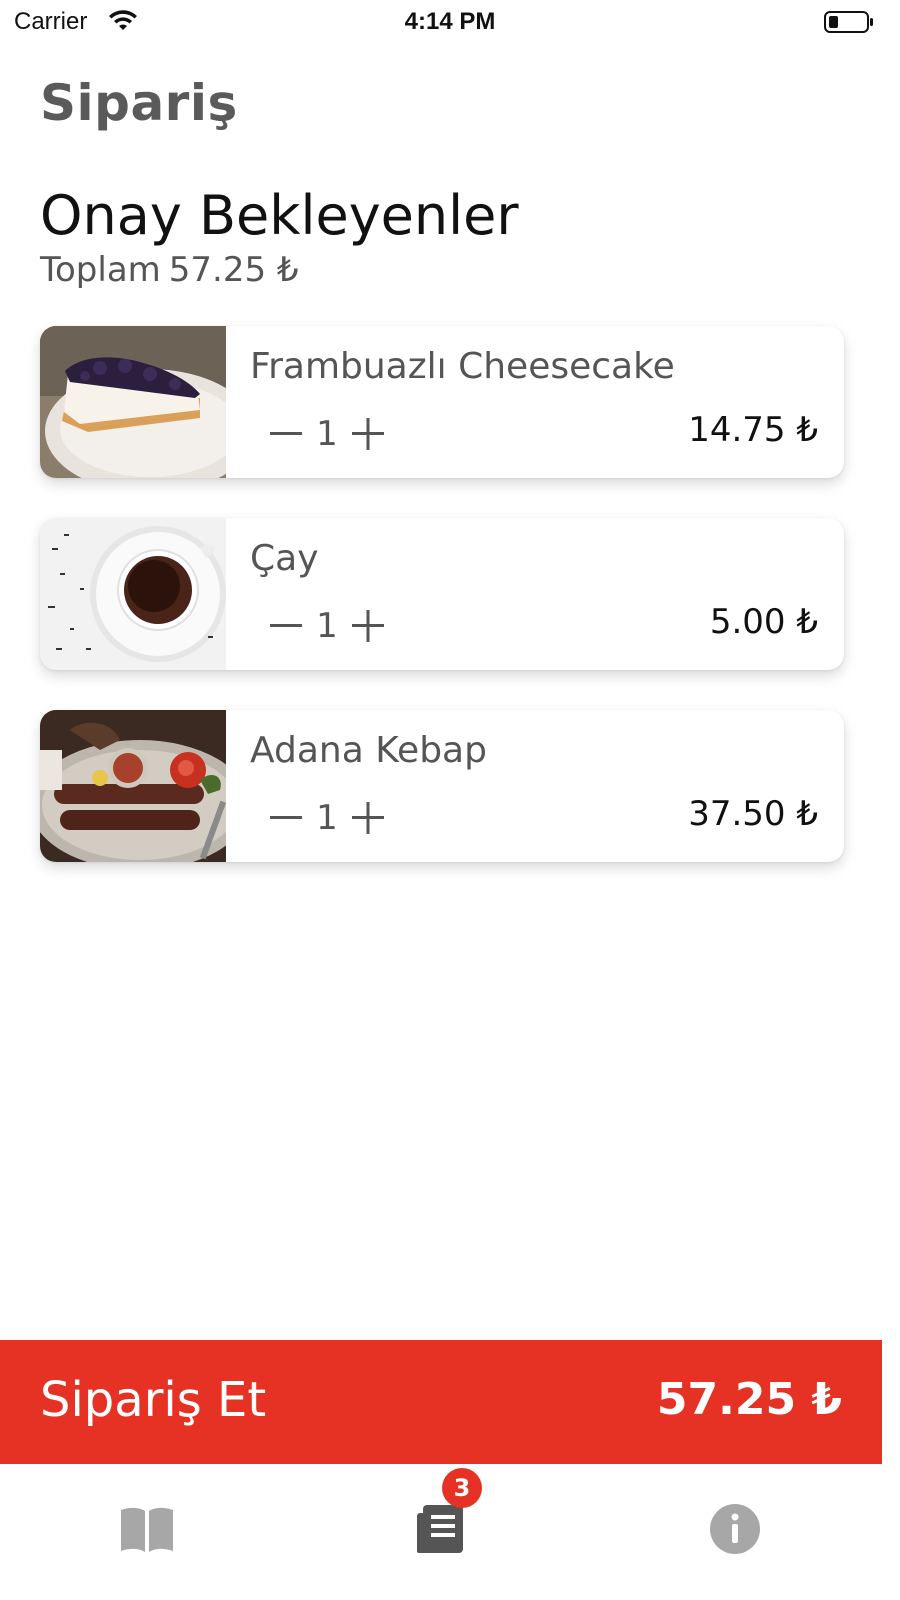  I want to click on pending-total: Toplam 57.25 ₺, so click(169, 270).